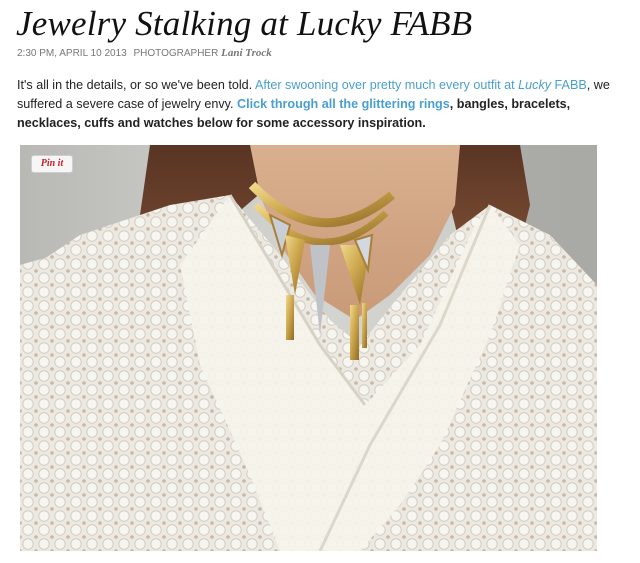 Image resolution: width=640 pixels, height=563 pixels. What do you see at coordinates (176, 53) in the screenshot?
I see `photographer-label: PHOTOGRAPHER` at bounding box center [176, 53].